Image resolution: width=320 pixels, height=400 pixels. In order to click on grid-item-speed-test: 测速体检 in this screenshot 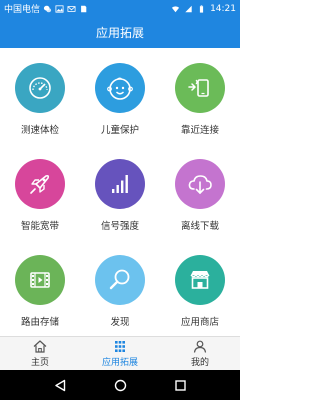, I will do `click(40, 96)`.